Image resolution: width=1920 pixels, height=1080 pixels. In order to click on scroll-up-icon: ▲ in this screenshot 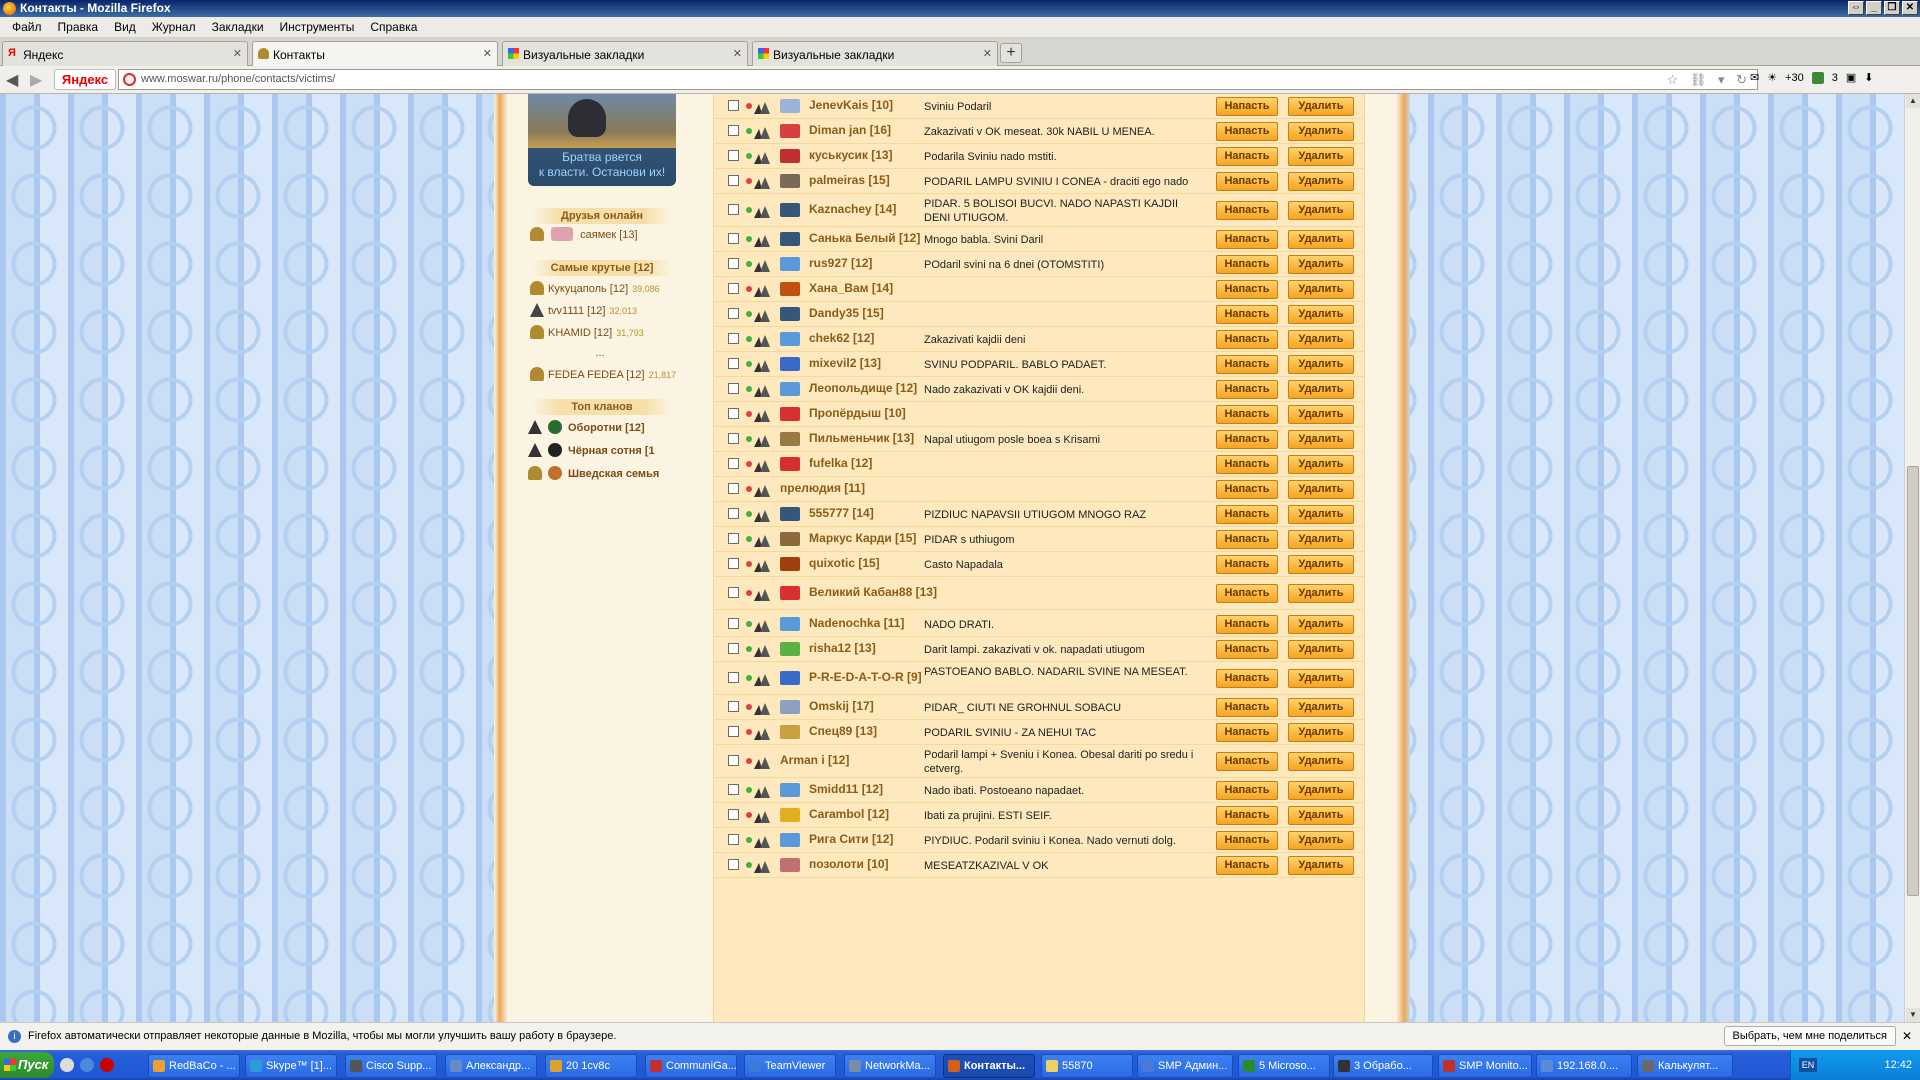, I will do `click(1913, 101)`.